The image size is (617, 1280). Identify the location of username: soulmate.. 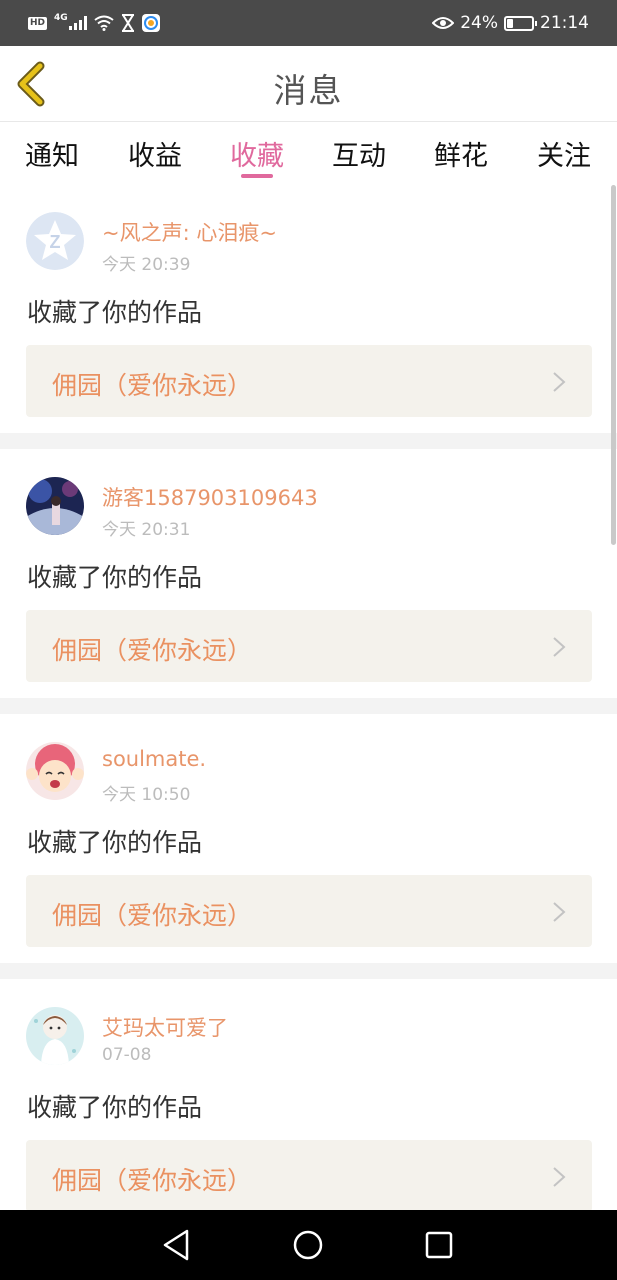
(154, 759).